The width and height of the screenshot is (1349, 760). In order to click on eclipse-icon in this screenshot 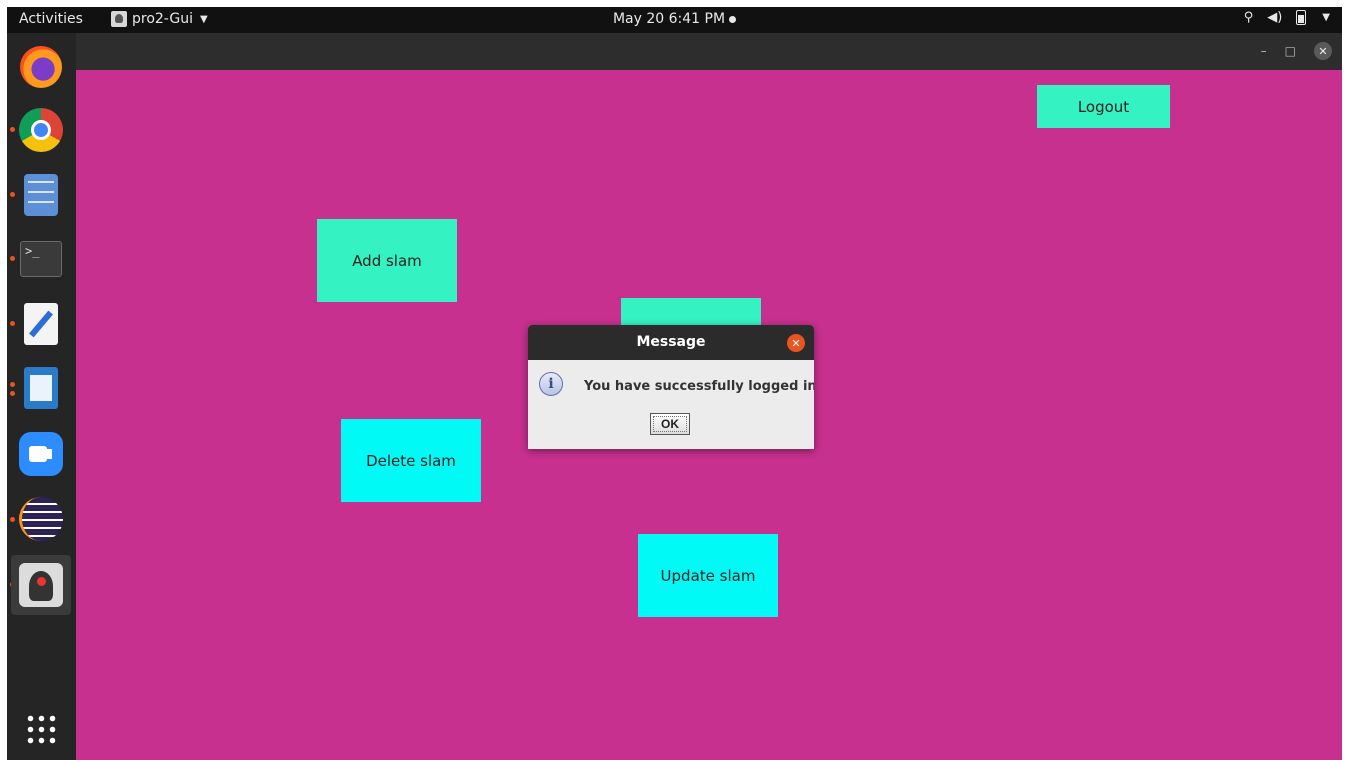, I will do `click(41, 519)`.